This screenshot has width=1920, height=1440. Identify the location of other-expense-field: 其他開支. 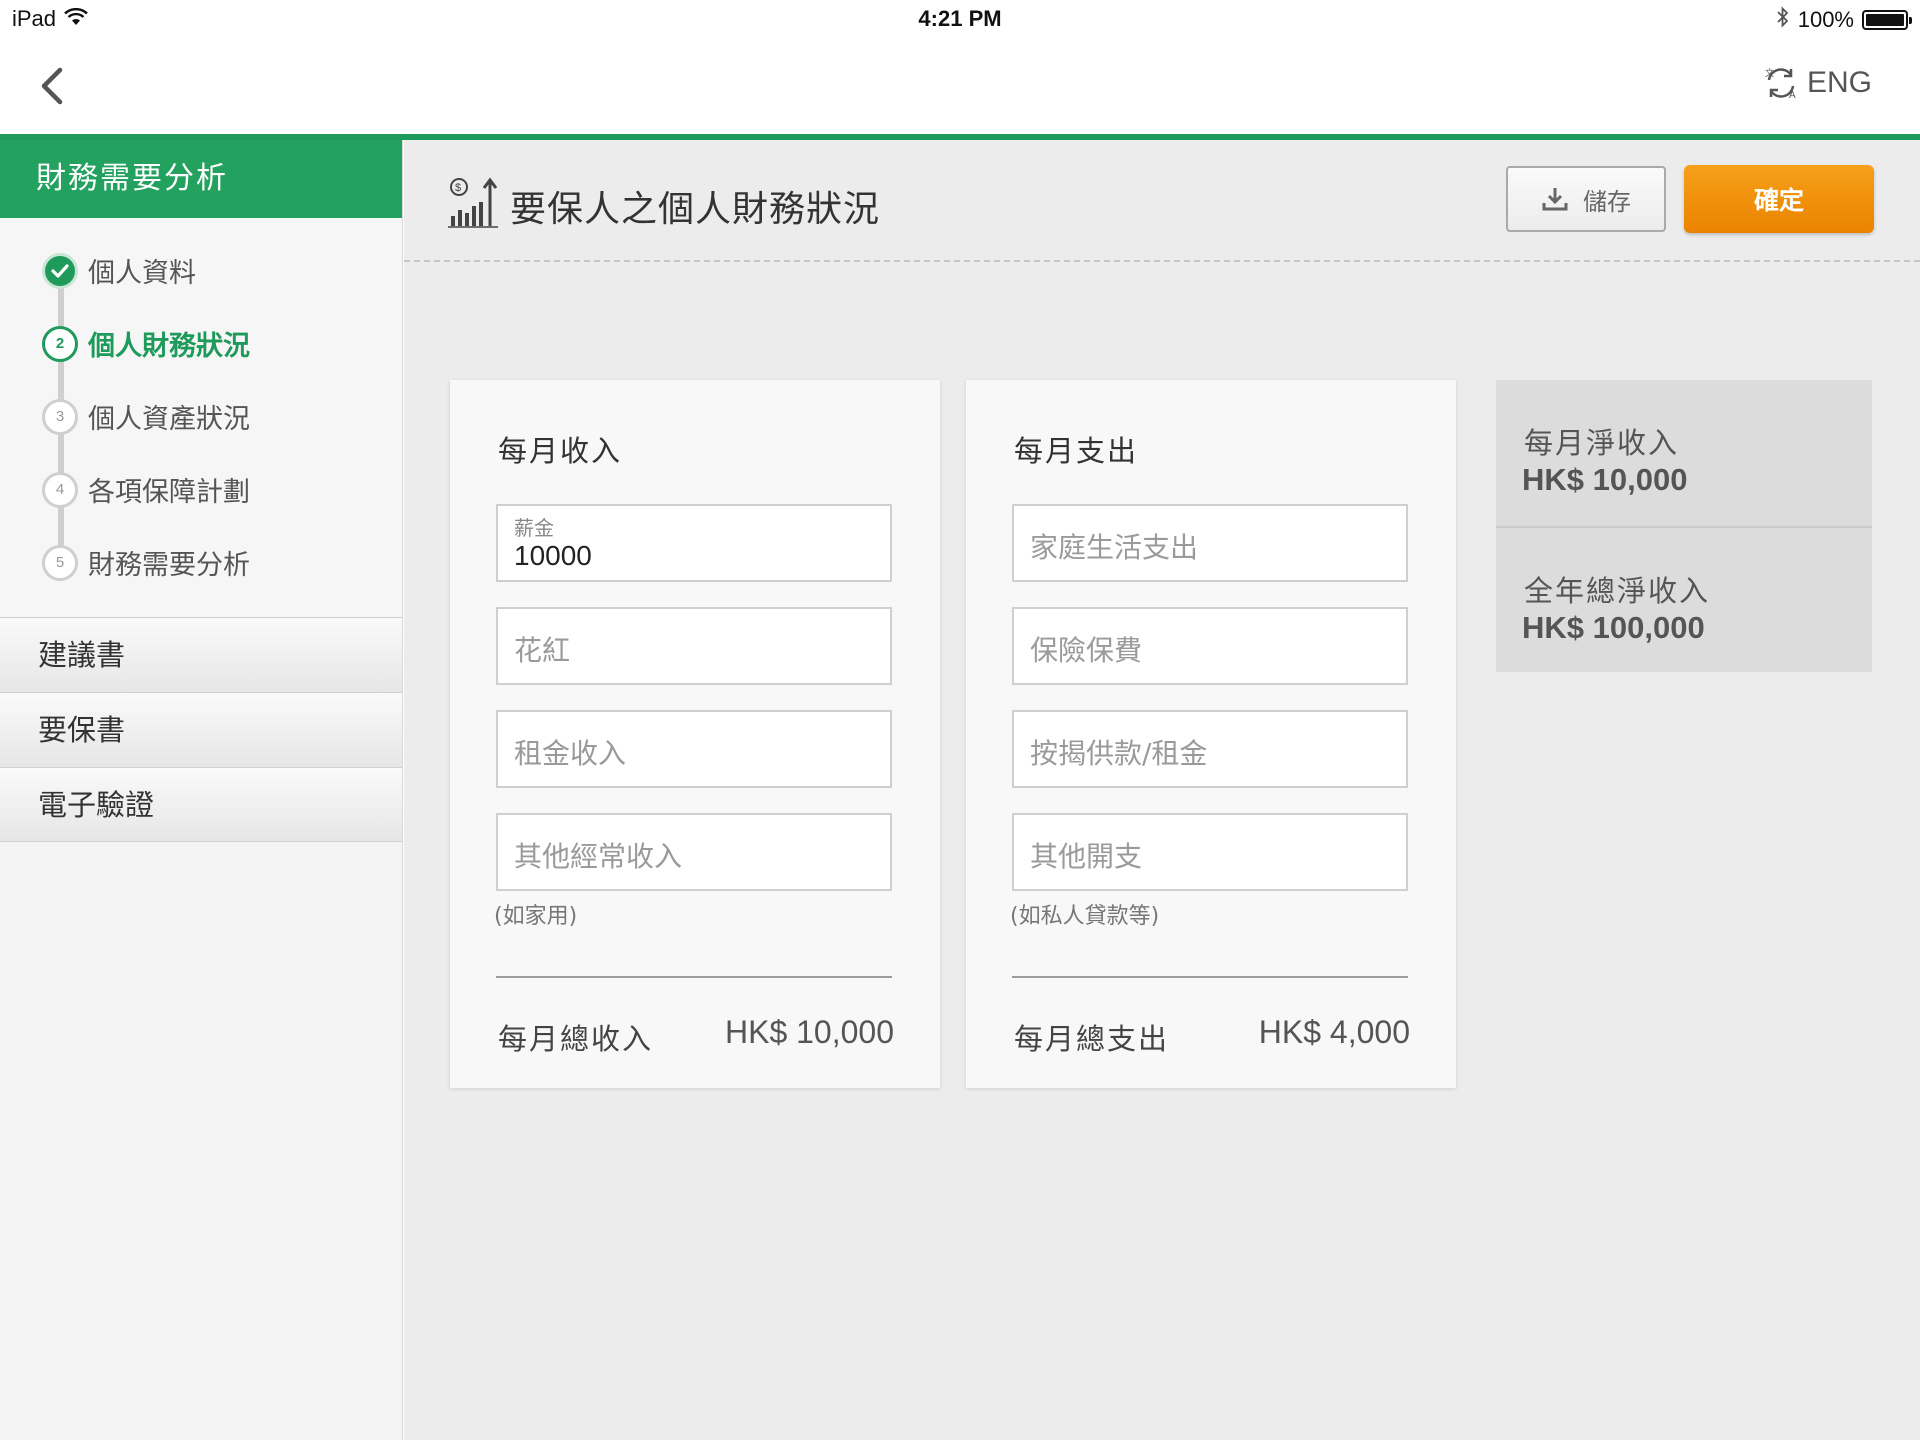
(1210, 852).